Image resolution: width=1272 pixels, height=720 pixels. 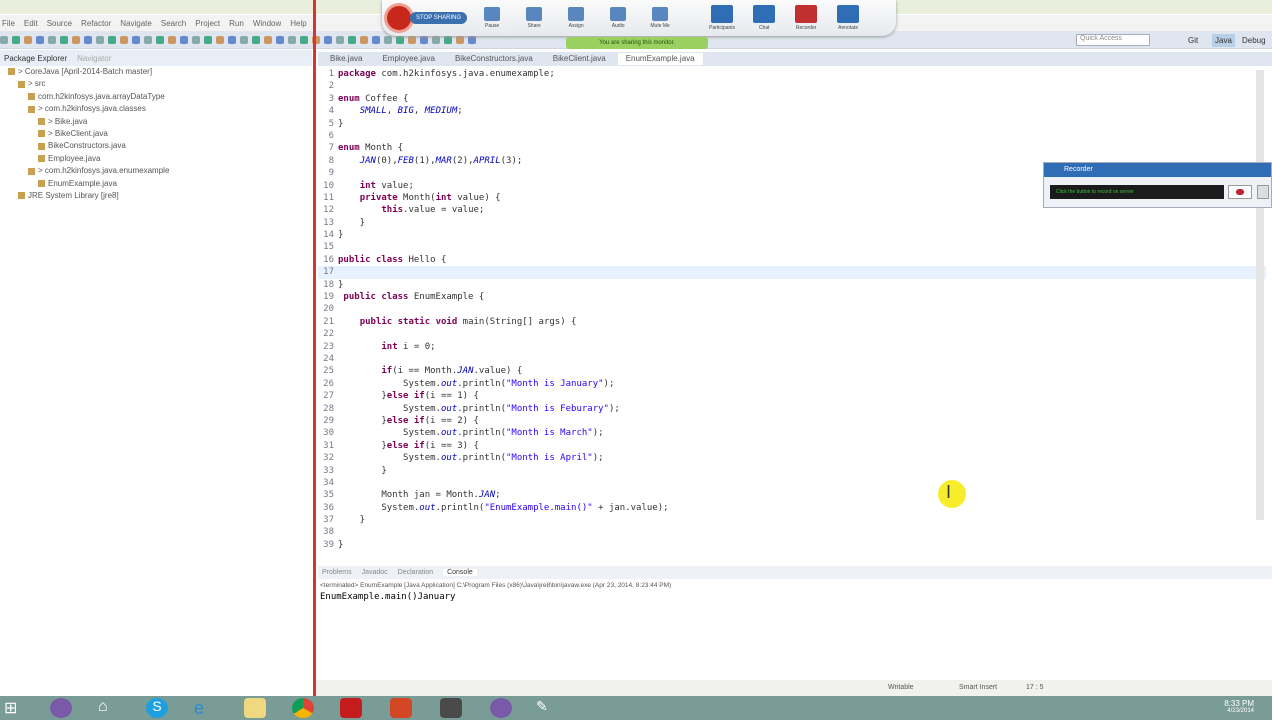 I want to click on tree-item: Employee.java, so click(x=156, y=159).